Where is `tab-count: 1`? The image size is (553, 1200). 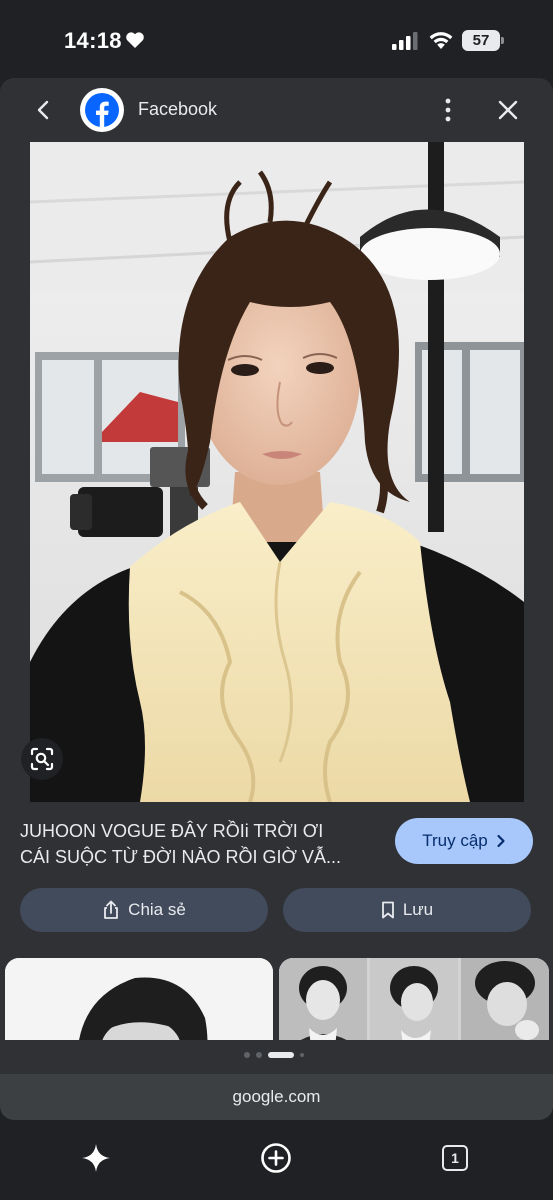
tab-count: 1 is located at coordinates (455, 1158).